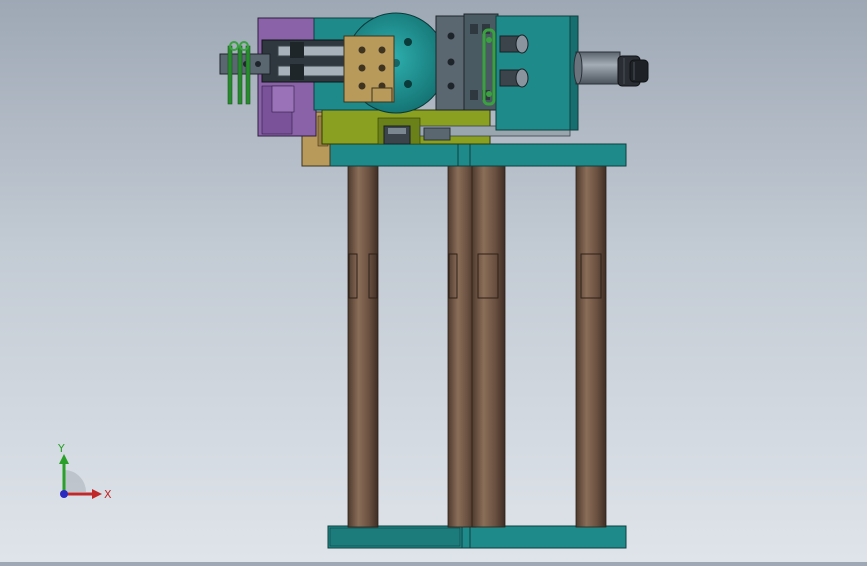 This screenshot has width=867, height=566. I want to click on green-sensor-rods, so click(239, 73).